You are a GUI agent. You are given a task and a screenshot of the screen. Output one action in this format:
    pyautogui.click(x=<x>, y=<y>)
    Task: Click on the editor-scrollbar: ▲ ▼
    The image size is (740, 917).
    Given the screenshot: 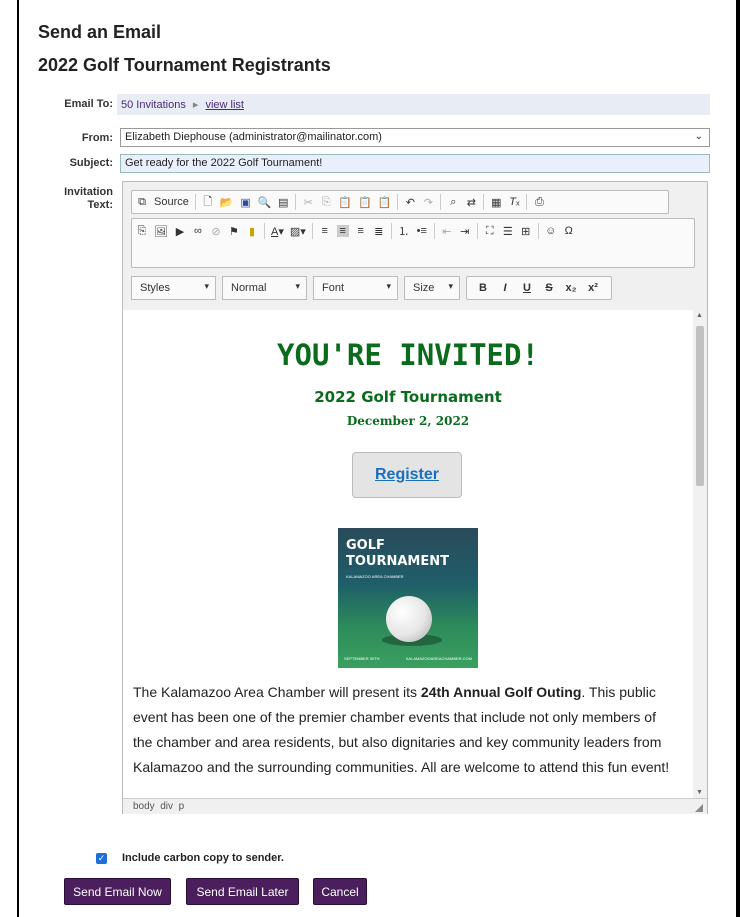 What is the action you would take?
    pyautogui.click(x=700, y=554)
    